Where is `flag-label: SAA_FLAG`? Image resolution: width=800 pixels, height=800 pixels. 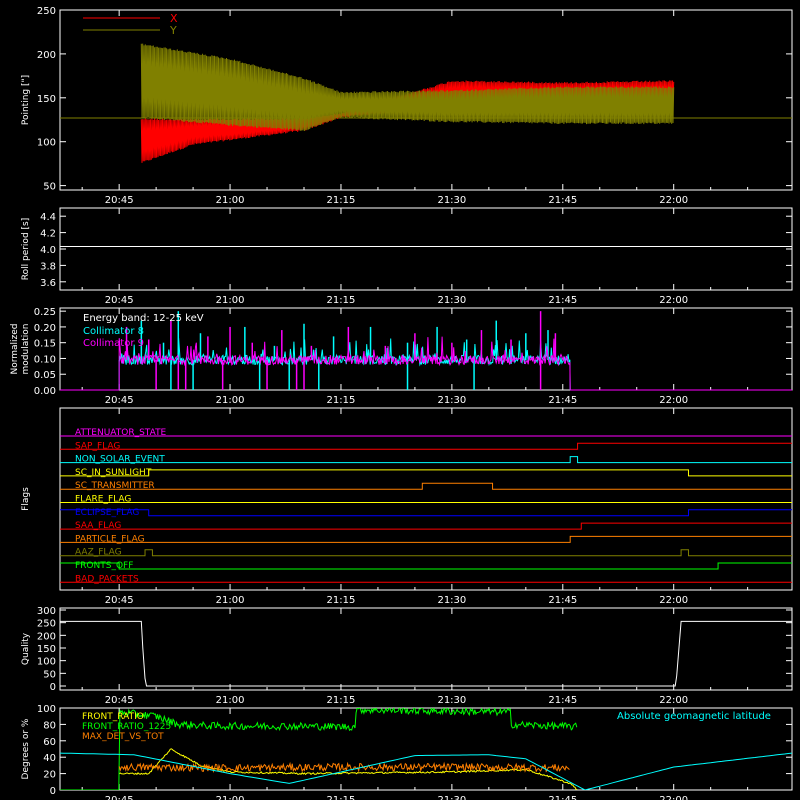
flag-label: SAA_FLAG is located at coordinates (98, 526).